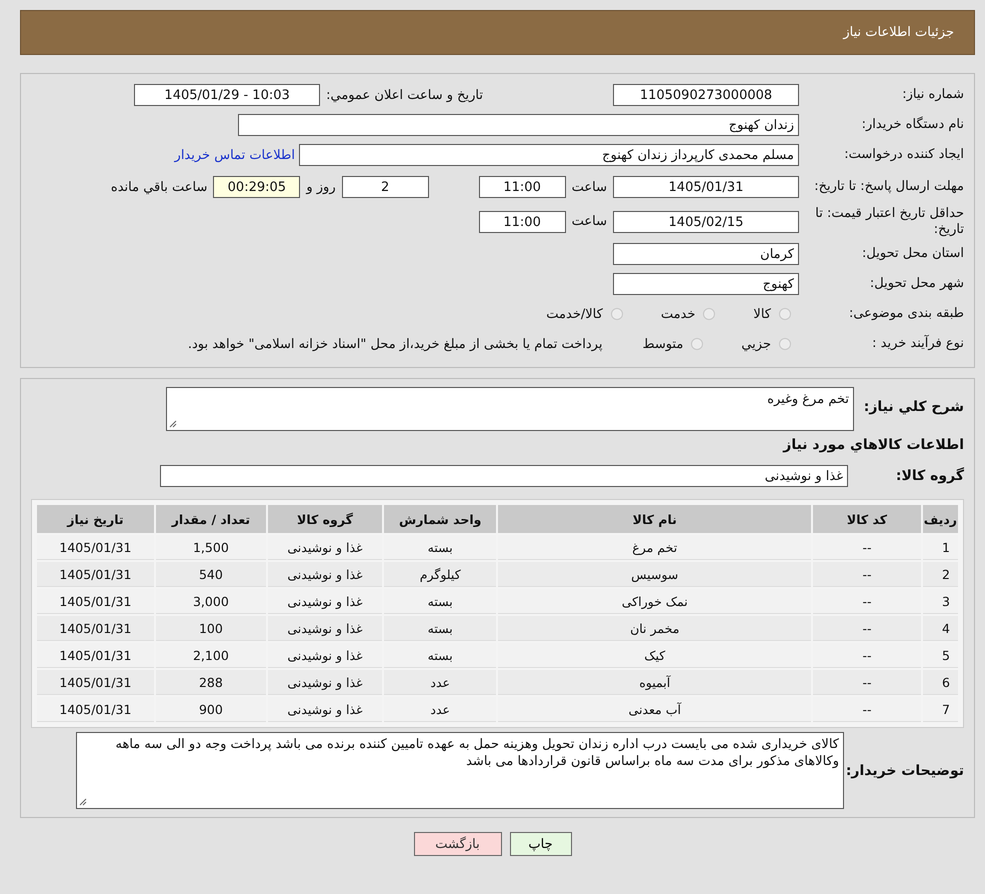 Image resolution: width=985 pixels, height=894 pixels. What do you see at coordinates (903, 155) in the screenshot?
I see `field-label: ایجاد کننده درخواست:` at bounding box center [903, 155].